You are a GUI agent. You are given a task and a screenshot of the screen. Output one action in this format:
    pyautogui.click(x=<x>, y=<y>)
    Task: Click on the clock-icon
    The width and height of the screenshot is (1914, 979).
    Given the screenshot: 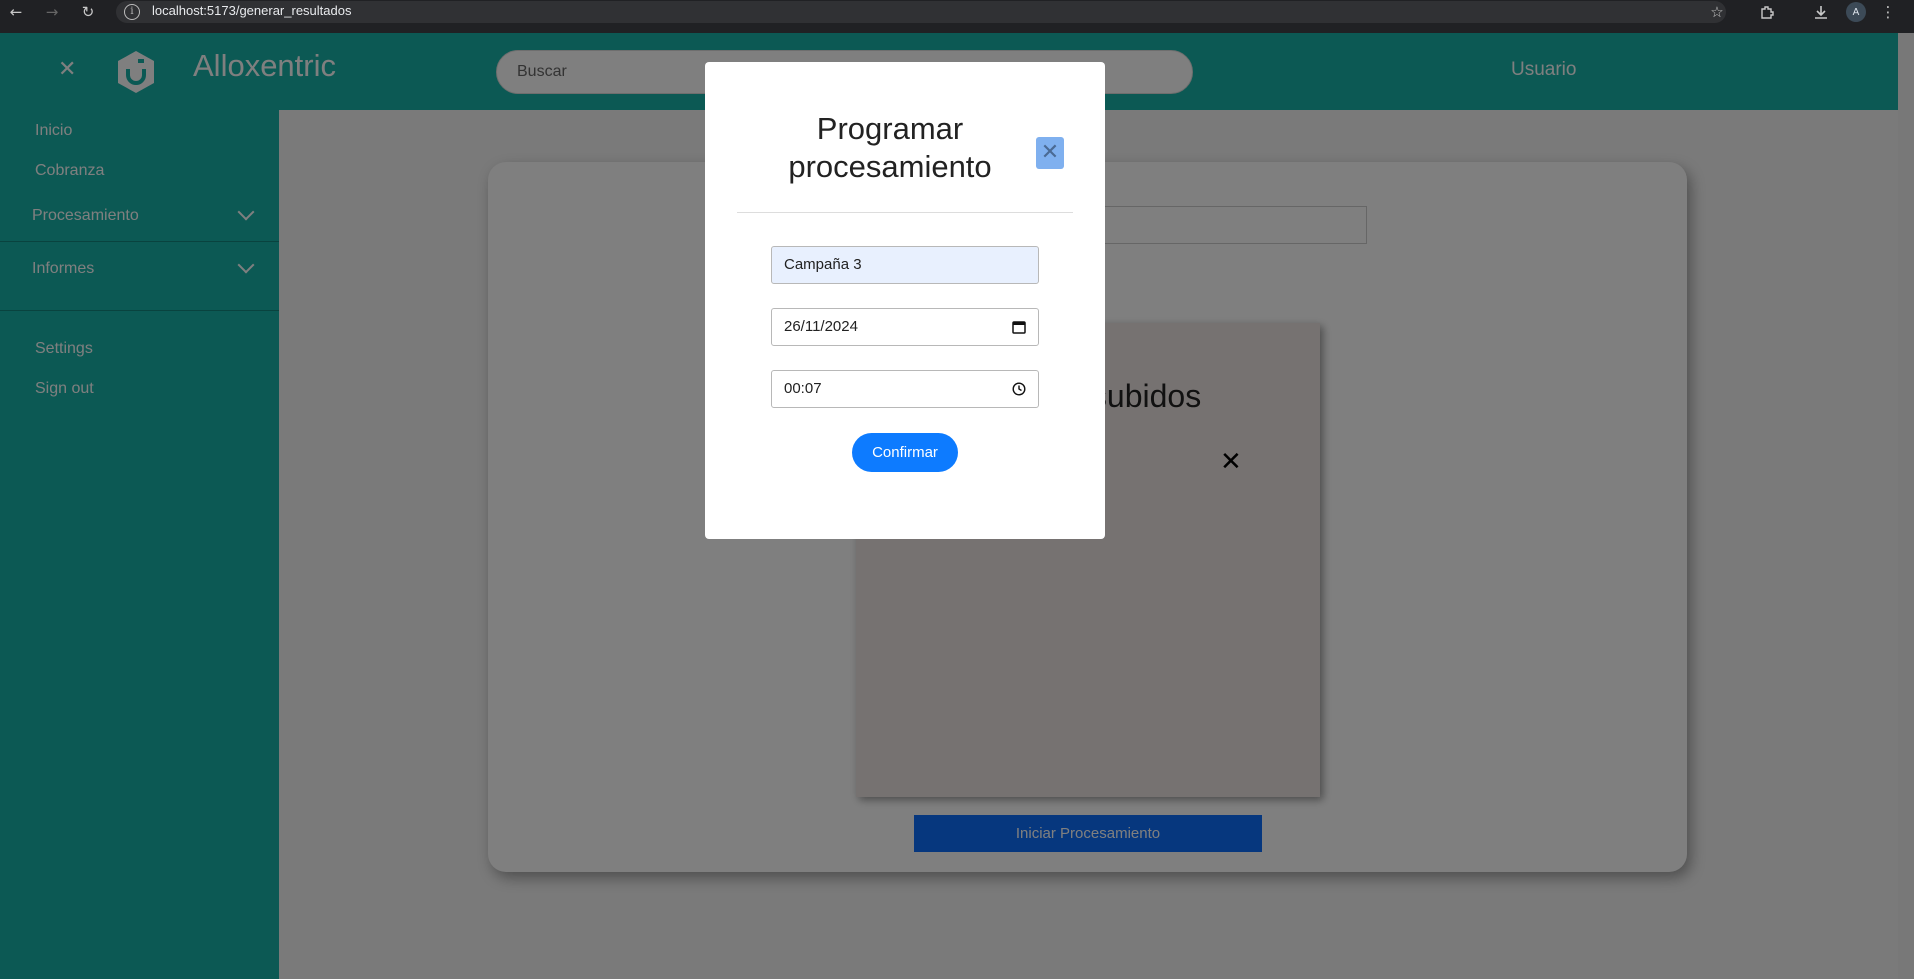 What is the action you would take?
    pyautogui.click(x=1019, y=389)
    